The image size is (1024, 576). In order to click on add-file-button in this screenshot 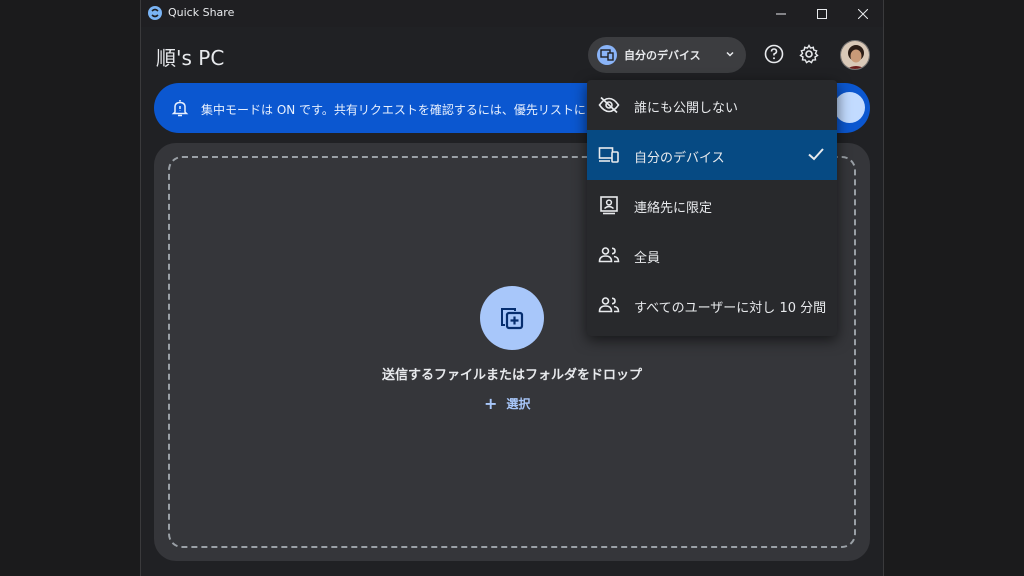, I will do `click(512, 318)`.